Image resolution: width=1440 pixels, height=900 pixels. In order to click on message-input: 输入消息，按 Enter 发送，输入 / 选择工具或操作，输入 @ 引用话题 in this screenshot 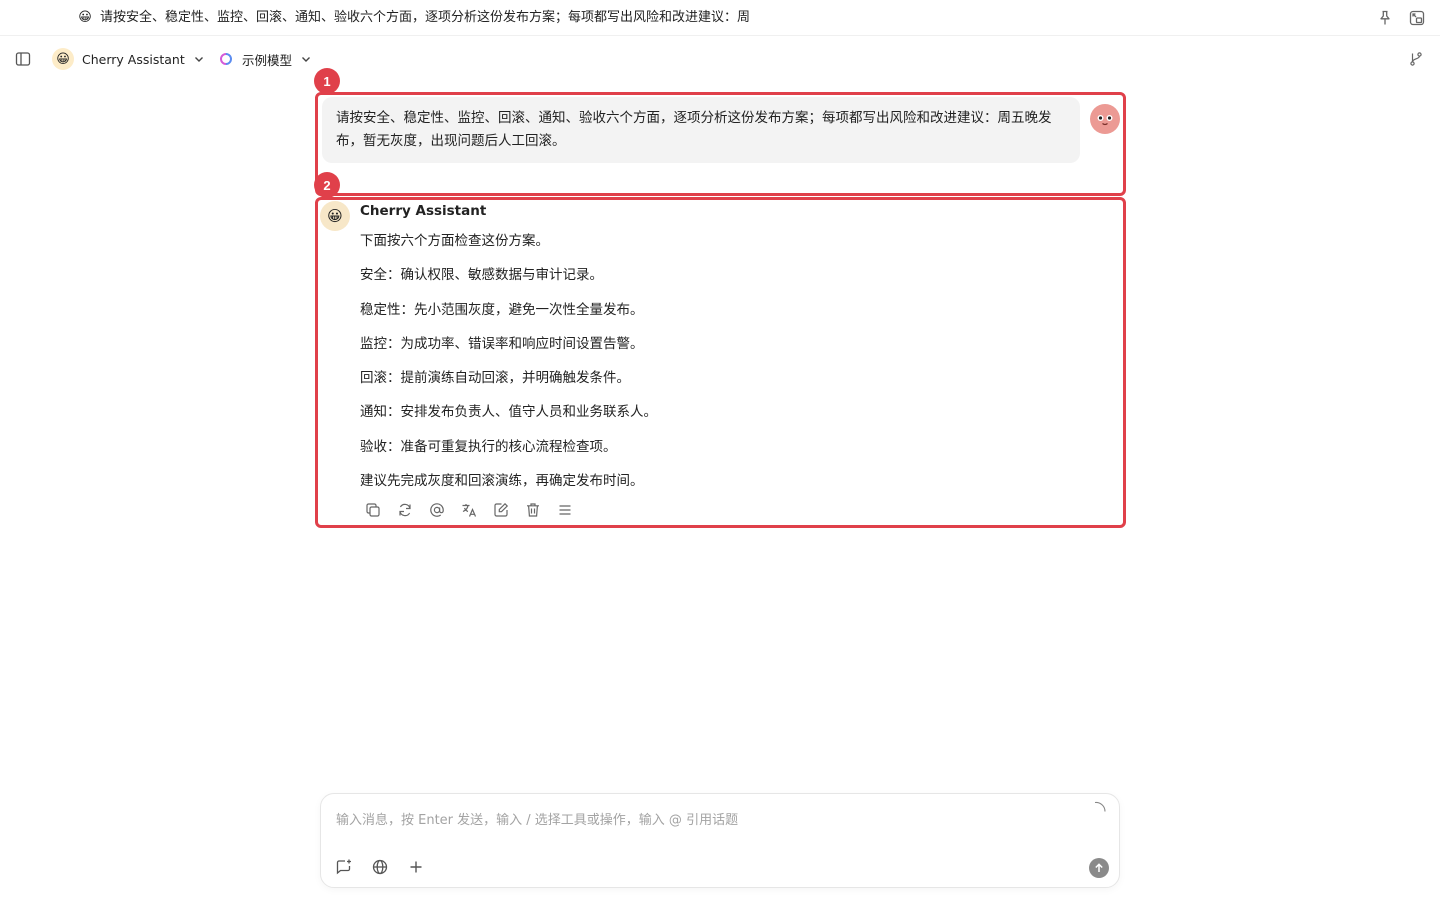, I will do `click(537, 818)`.